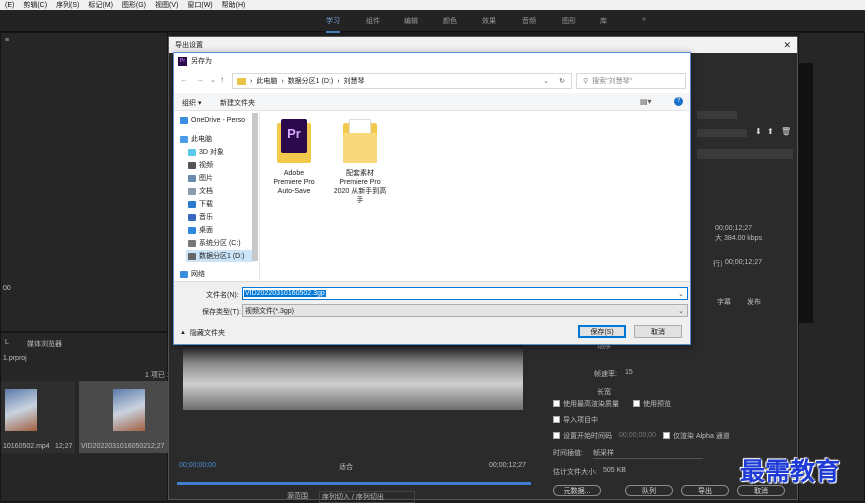 The image size is (865, 503). Describe the element at coordinates (270, 311) in the screenshot. I see `filetype-value: 视频文件(*.3gp)` at that location.